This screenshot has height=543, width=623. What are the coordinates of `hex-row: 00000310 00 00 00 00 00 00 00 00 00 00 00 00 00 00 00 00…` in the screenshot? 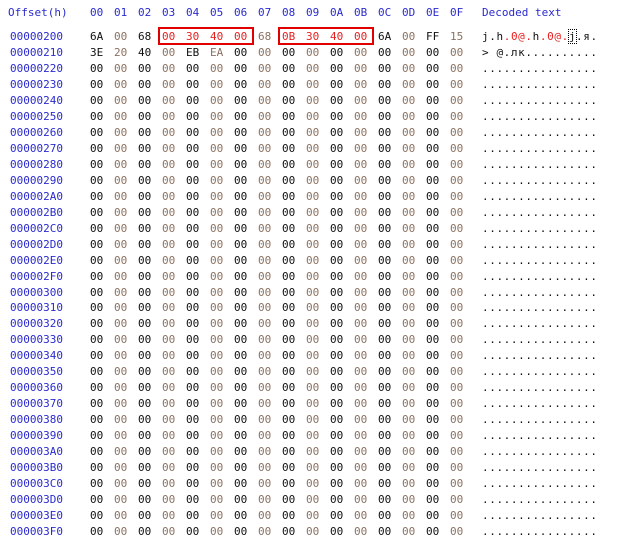 It's located at (311, 309).